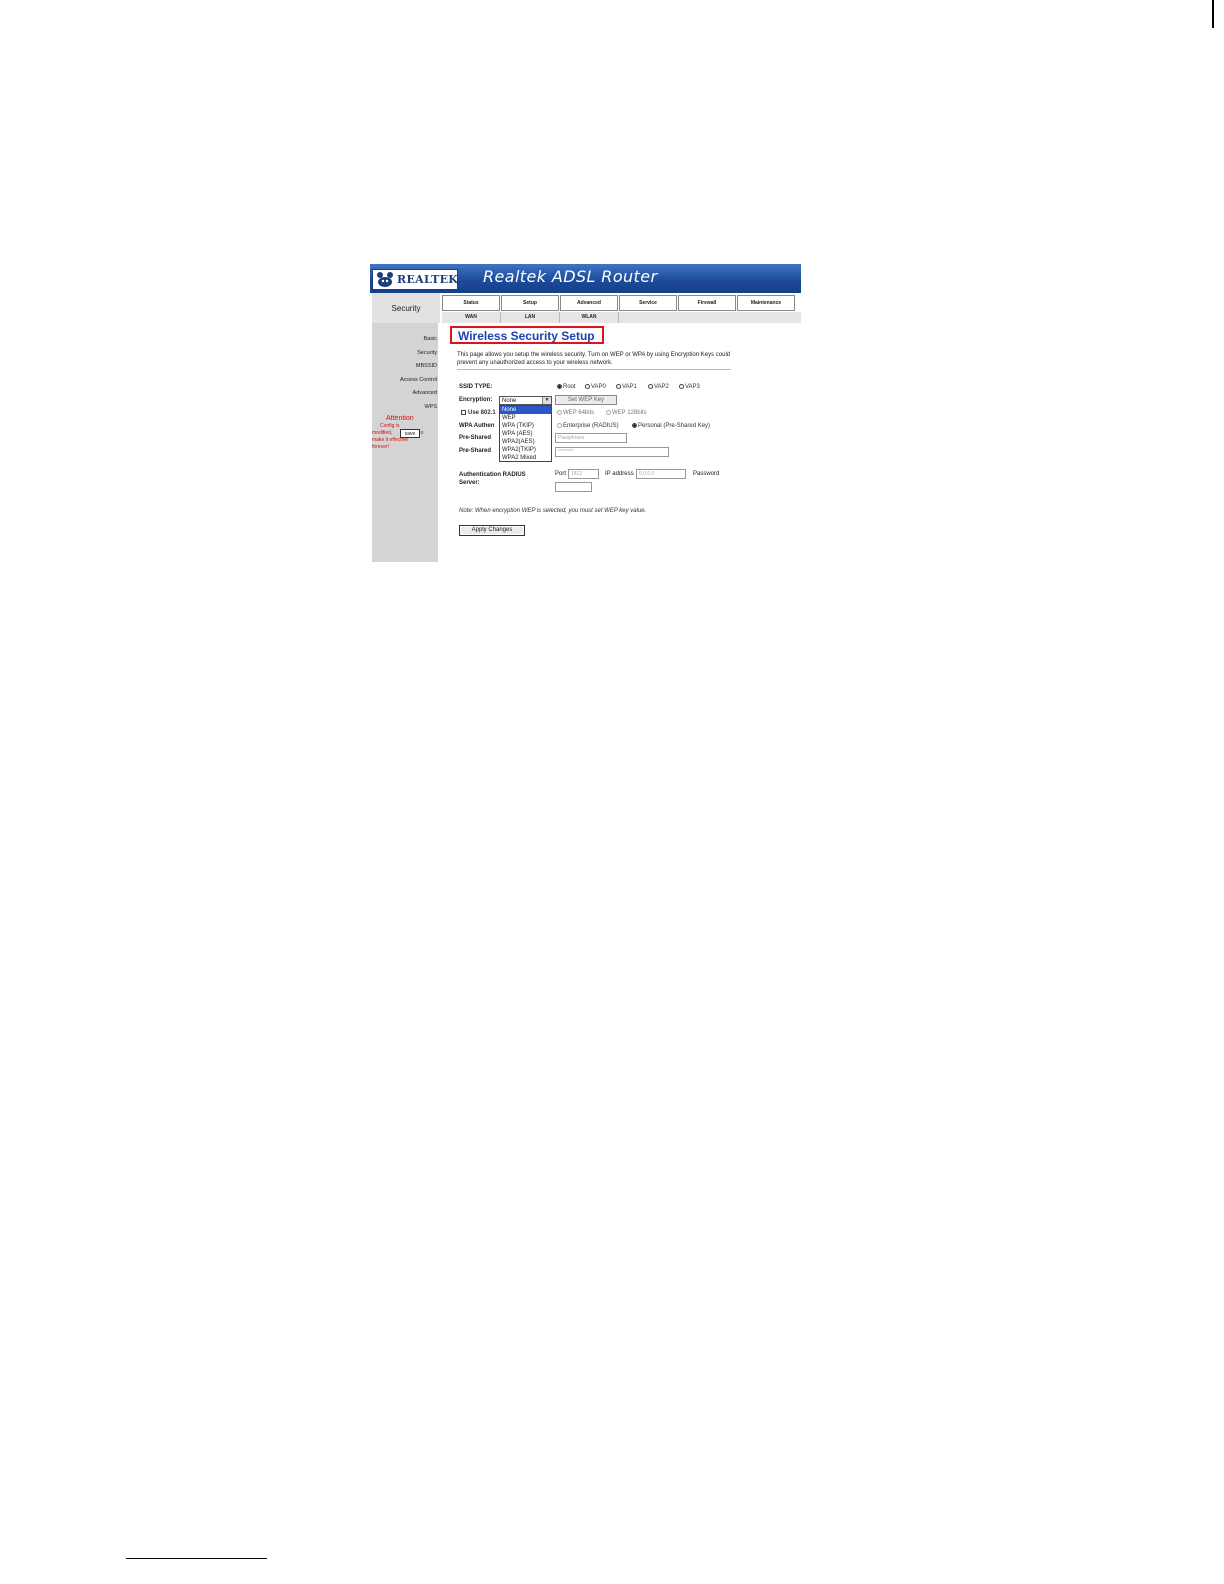 This screenshot has height=1584, width=1224. I want to click on subtab-wlan: WLAN, so click(589, 317).